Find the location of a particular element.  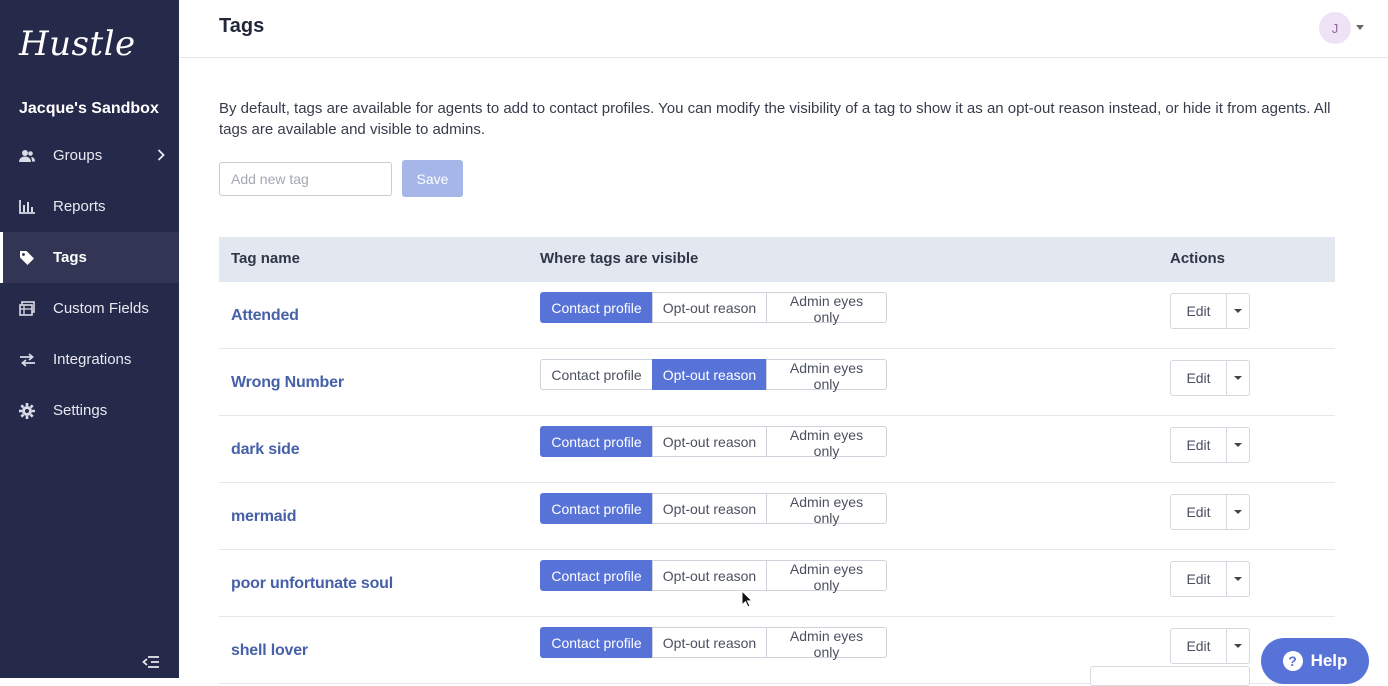

tag-name-link: Attended is located at coordinates (265, 316).